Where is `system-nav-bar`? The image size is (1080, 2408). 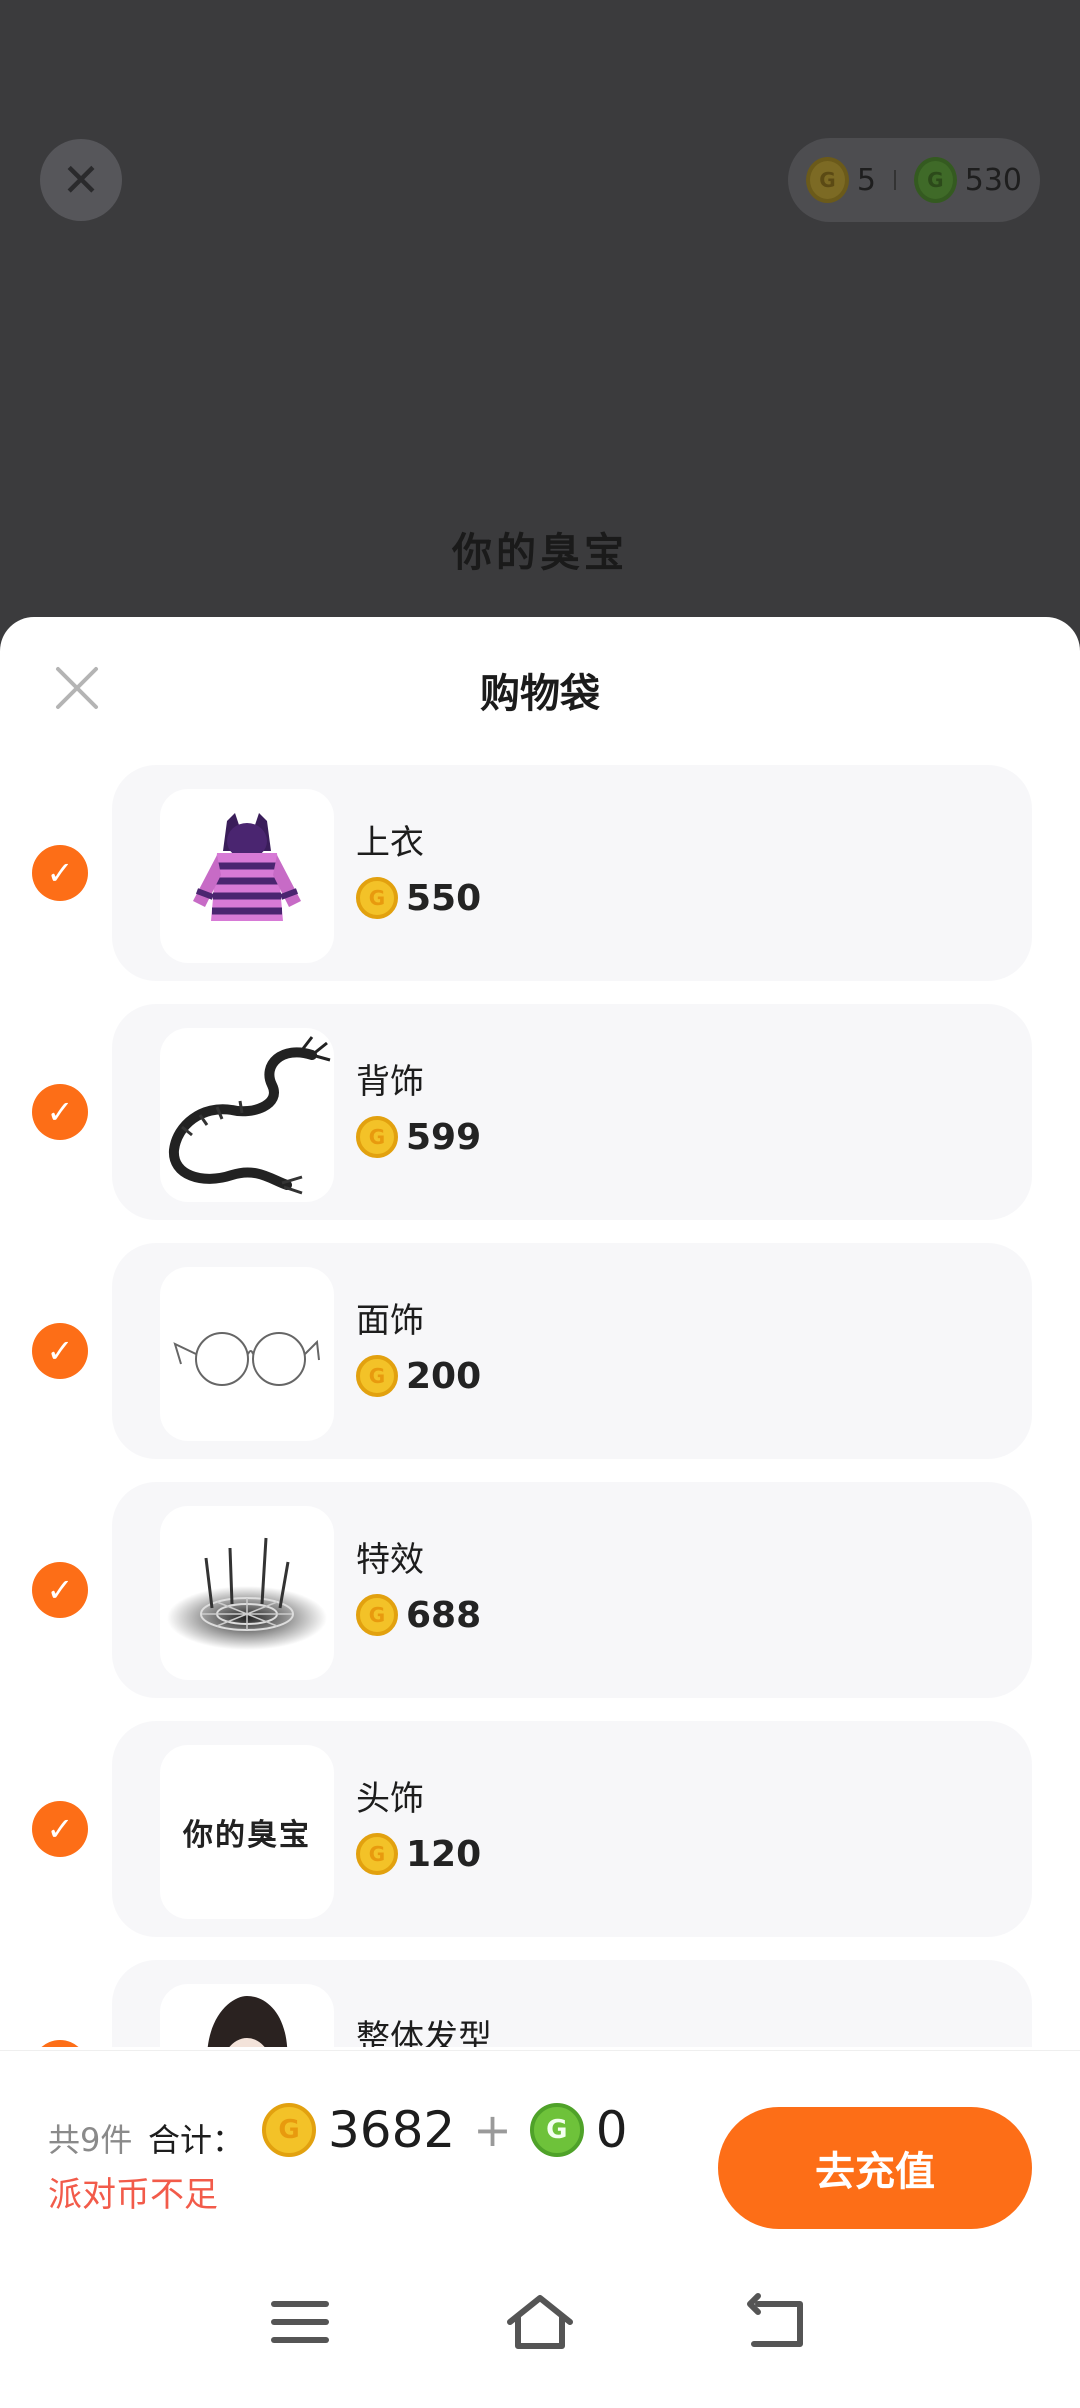
system-nav-bar is located at coordinates (540, 2322).